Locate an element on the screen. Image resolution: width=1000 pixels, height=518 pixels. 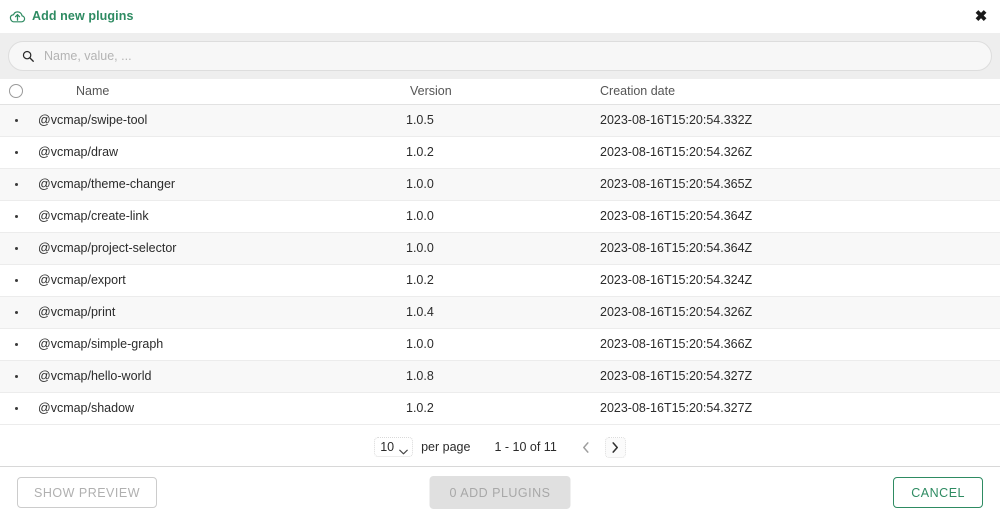
table-header-row: Name Version Creation date is located at coordinates (500, 91).